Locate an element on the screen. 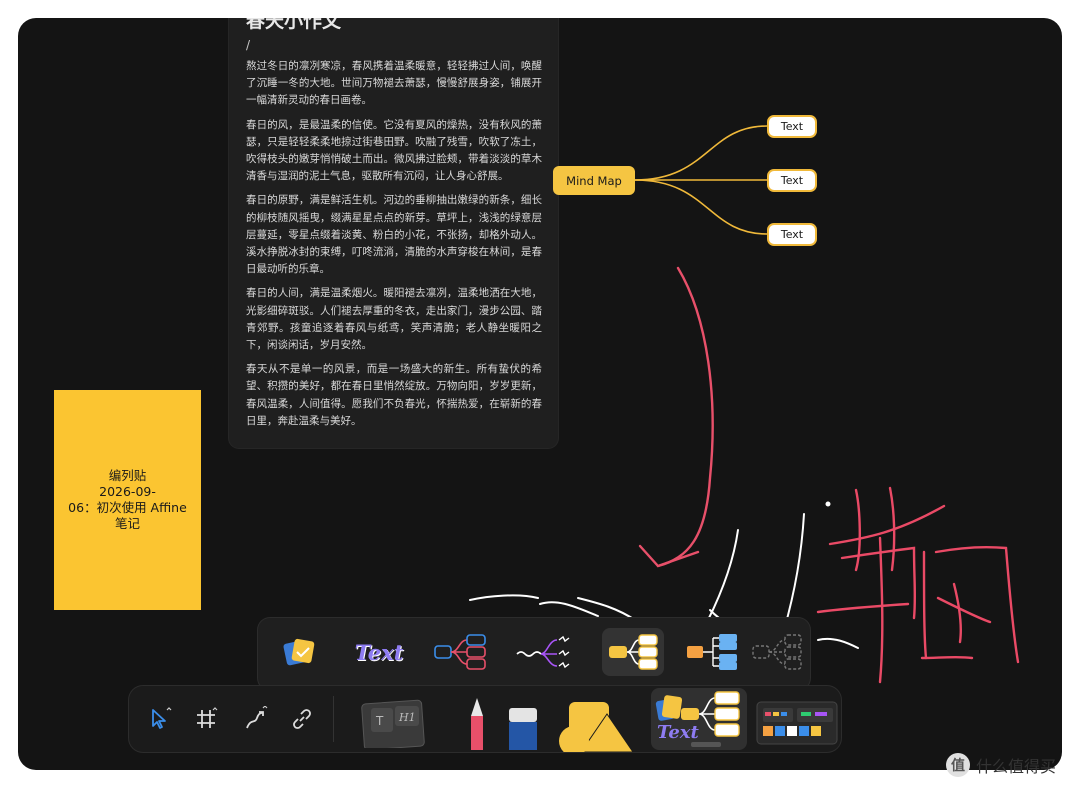 The height and width of the screenshot is (788, 1080). select-tool-button is located at coordinates (160, 719).